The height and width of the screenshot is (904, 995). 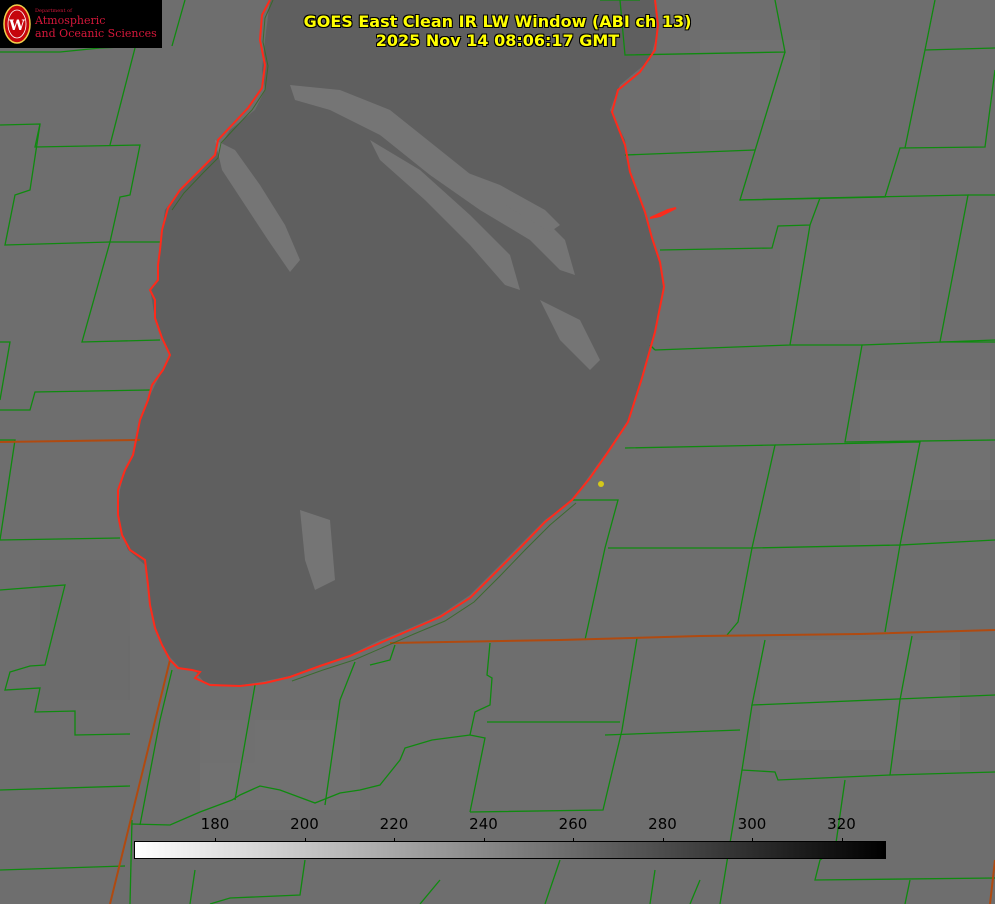 I want to click on colorbar-tick-label: 180, so click(x=215, y=824).